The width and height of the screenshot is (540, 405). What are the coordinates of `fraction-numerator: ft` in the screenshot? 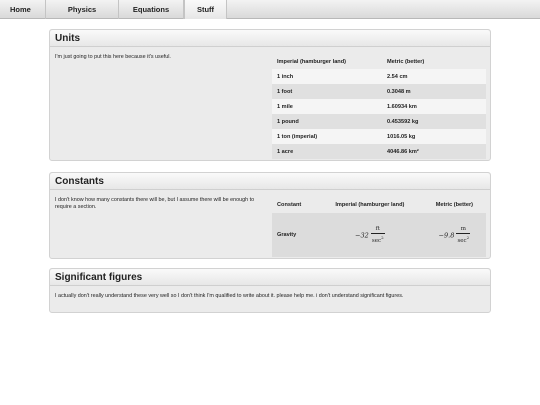 It's located at (377, 230).